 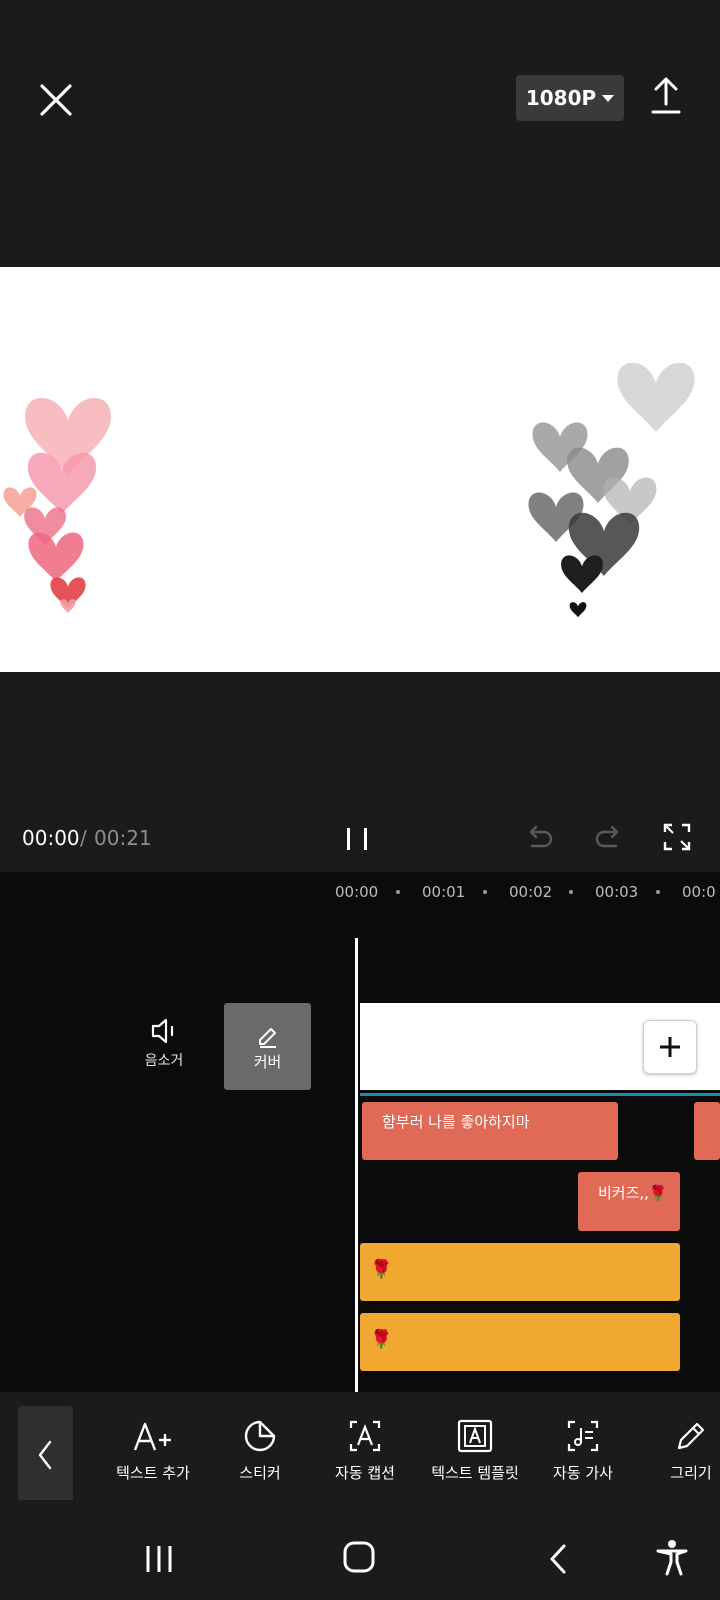 What do you see at coordinates (583, 1436) in the screenshot?
I see `auto-lyrics-icon` at bounding box center [583, 1436].